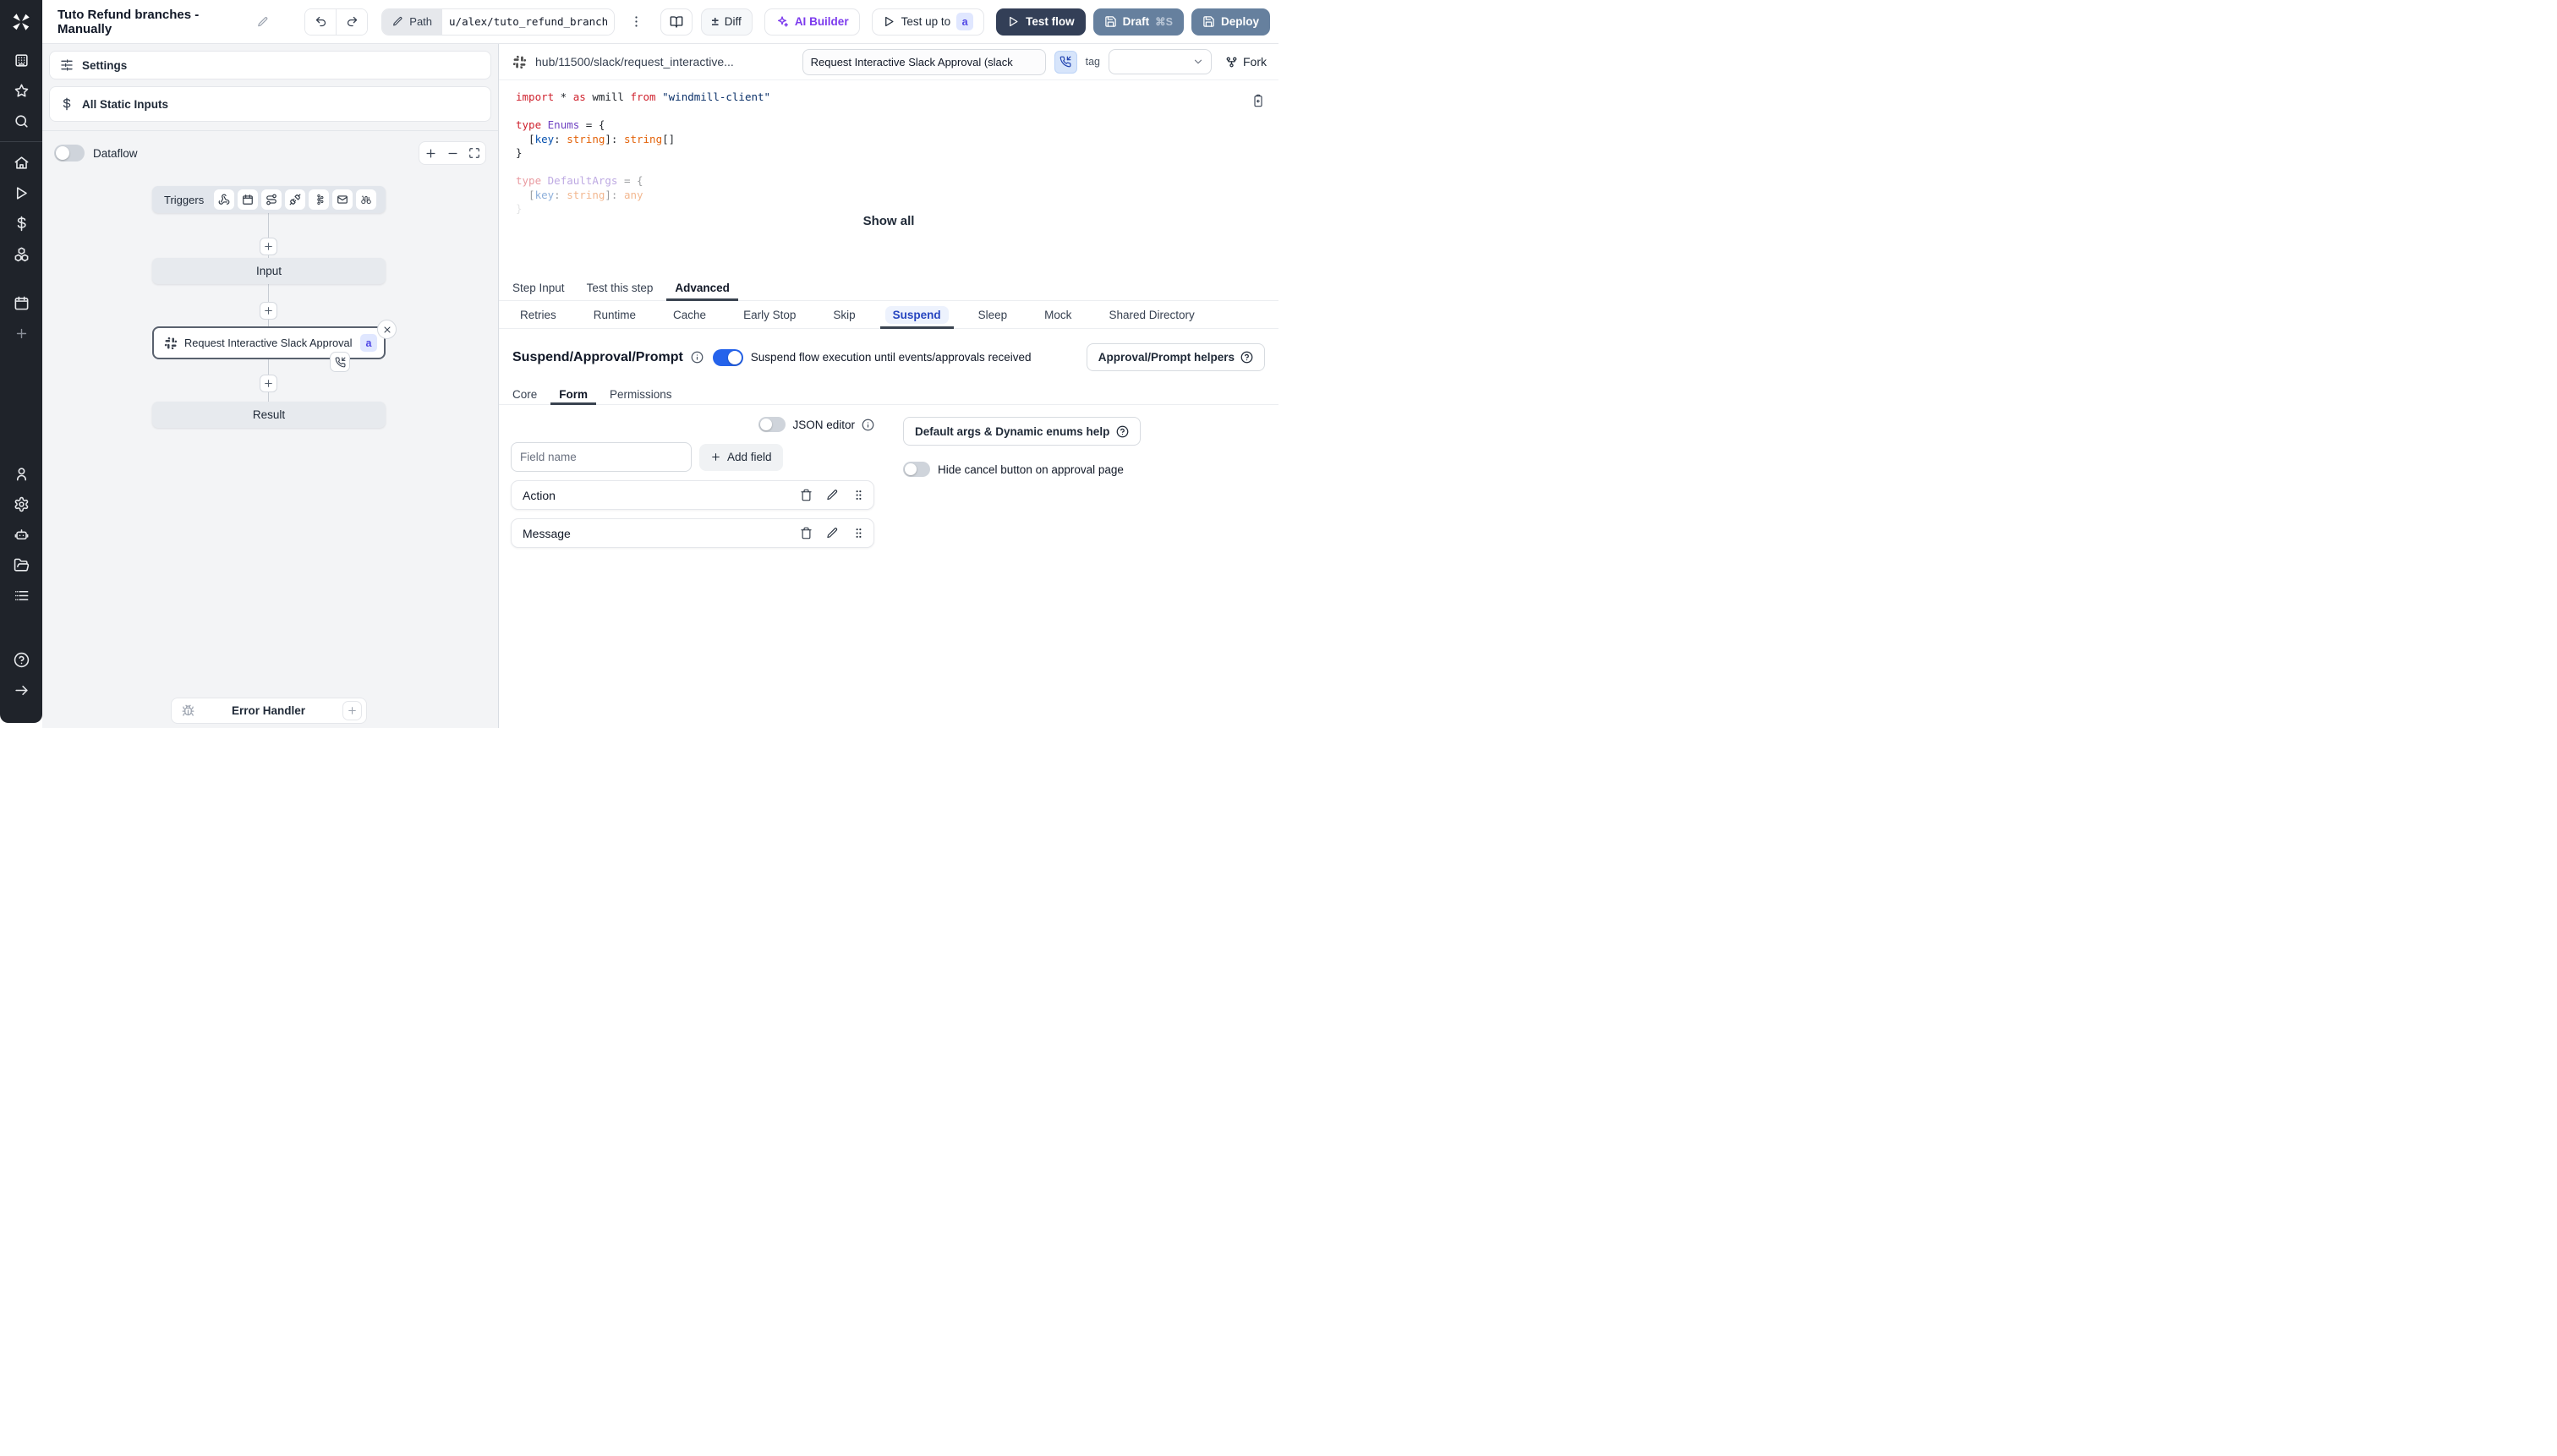  What do you see at coordinates (271, 199) in the screenshot?
I see `http-route-trigger-icon` at bounding box center [271, 199].